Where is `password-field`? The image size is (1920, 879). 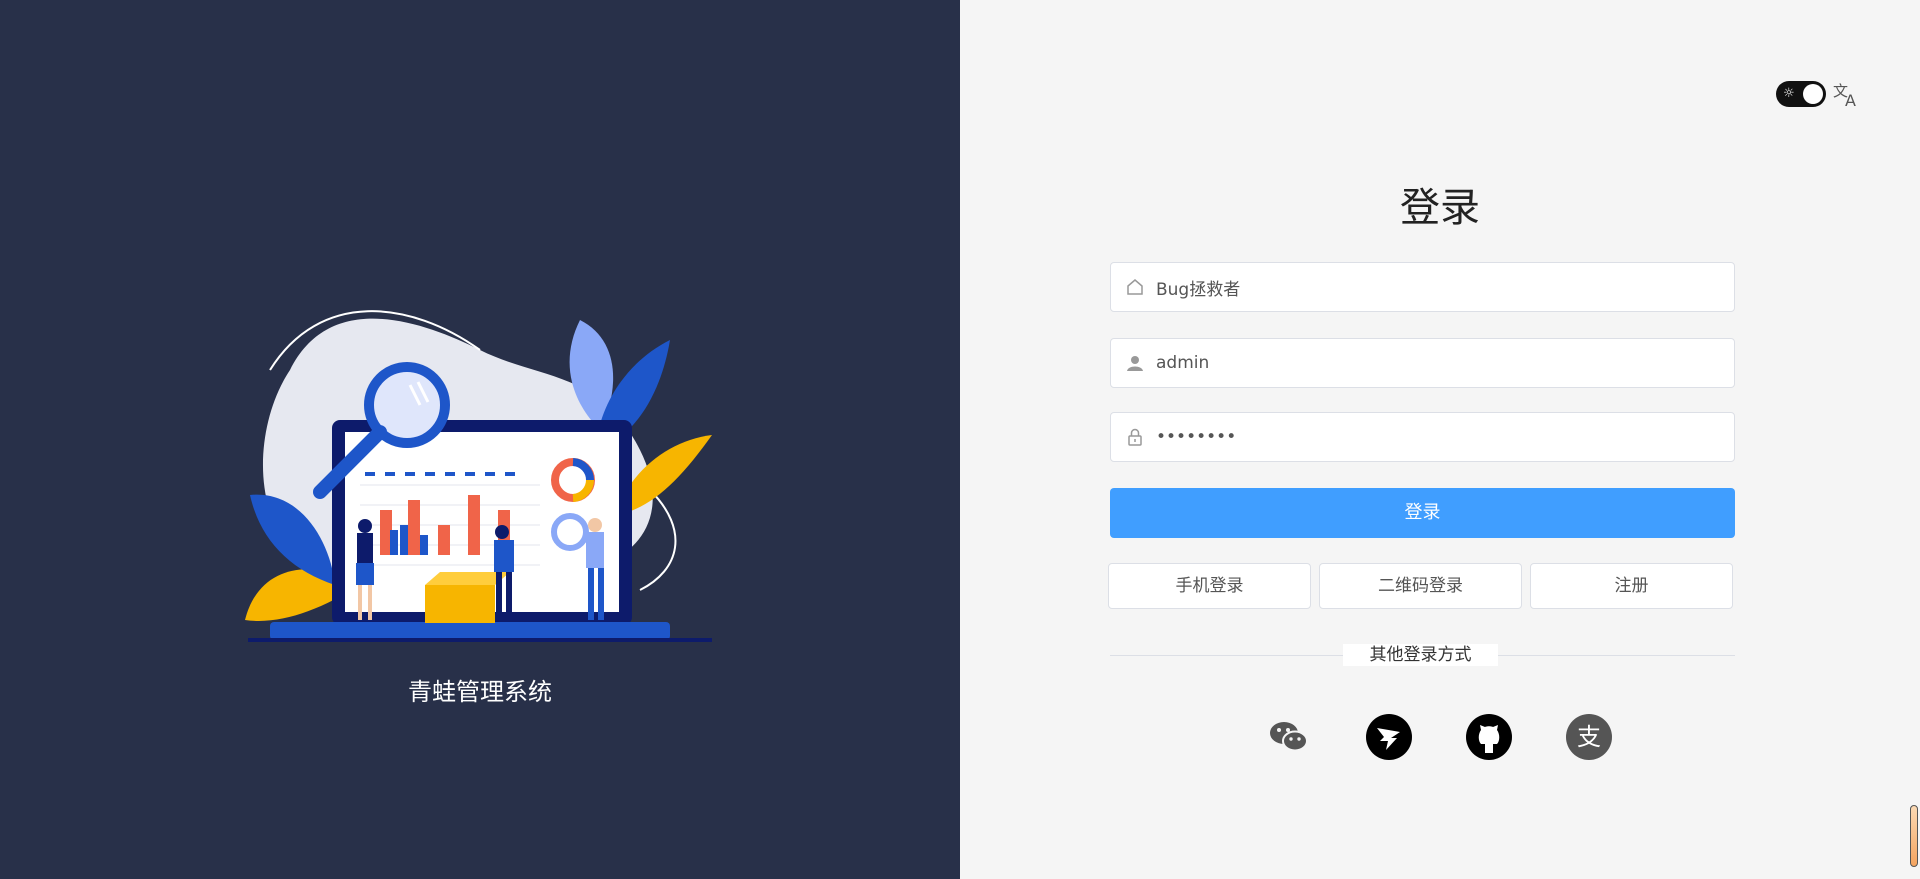 password-field is located at coordinates (1422, 437).